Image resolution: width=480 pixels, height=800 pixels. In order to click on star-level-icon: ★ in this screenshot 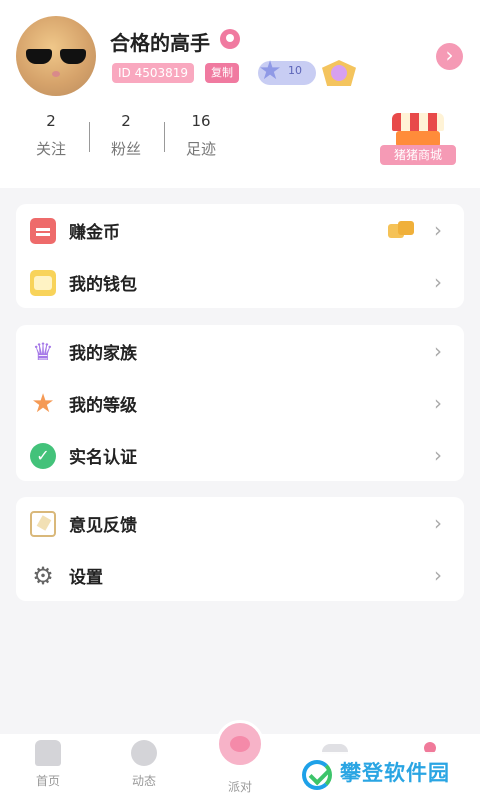, I will do `click(270, 71)`.